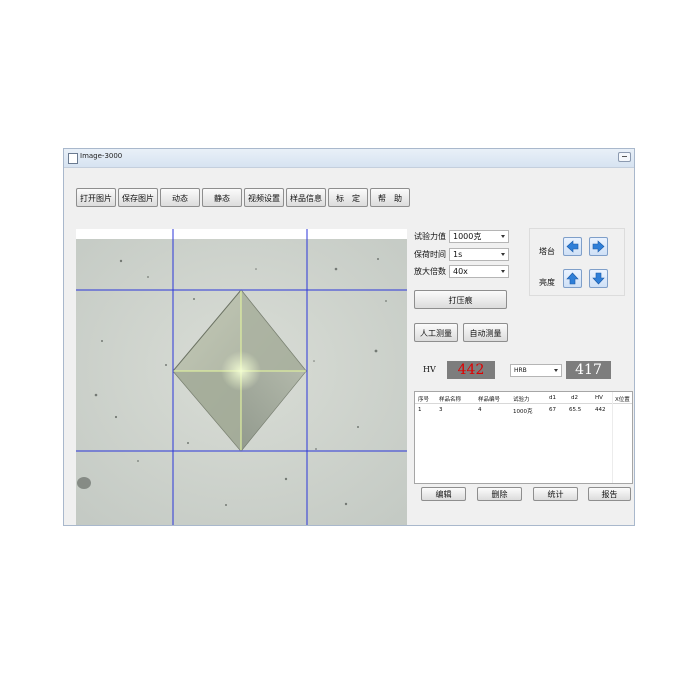 This screenshot has width=700, height=678. I want to click on freeze-button: 静态, so click(222, 197).